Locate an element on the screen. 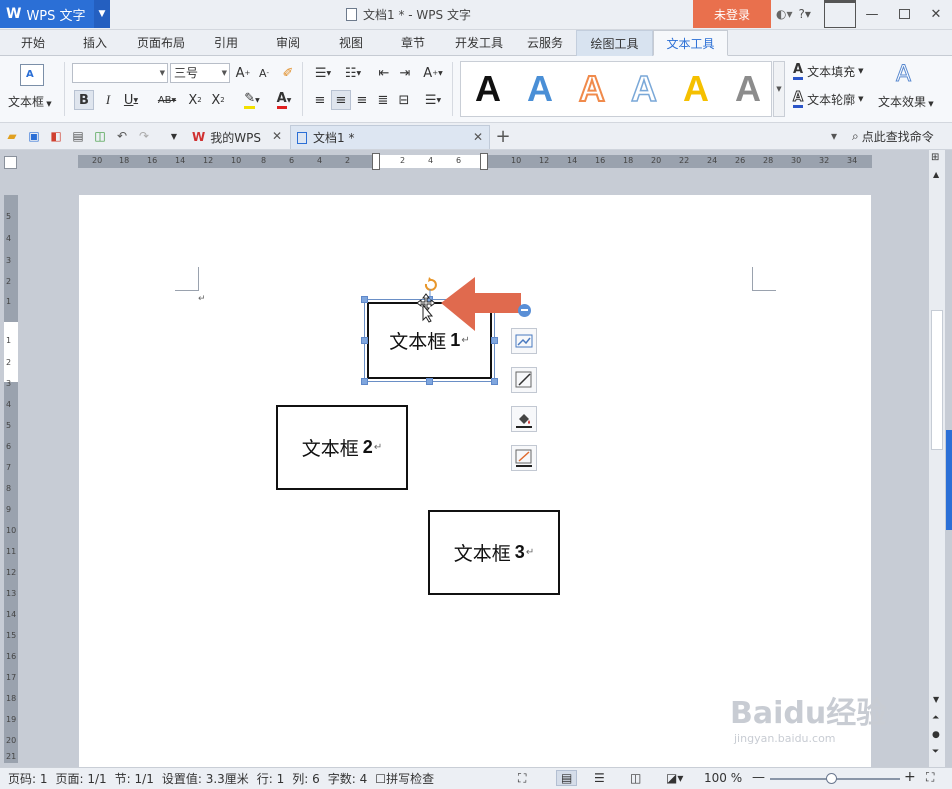 Image resolution: width=952 pixels, height=789 pixels. fit-window-icon: ⛶ is located at coordinates (930, 777).